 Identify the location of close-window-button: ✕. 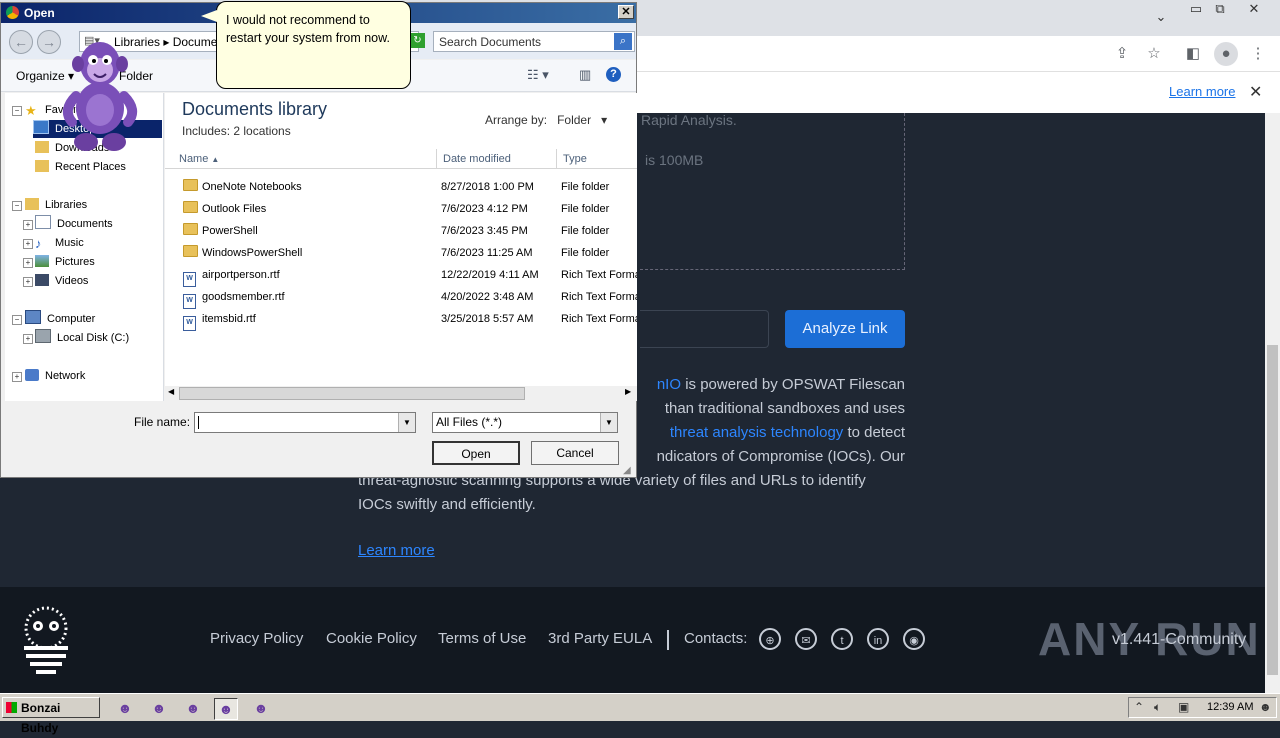
(1254, 10).